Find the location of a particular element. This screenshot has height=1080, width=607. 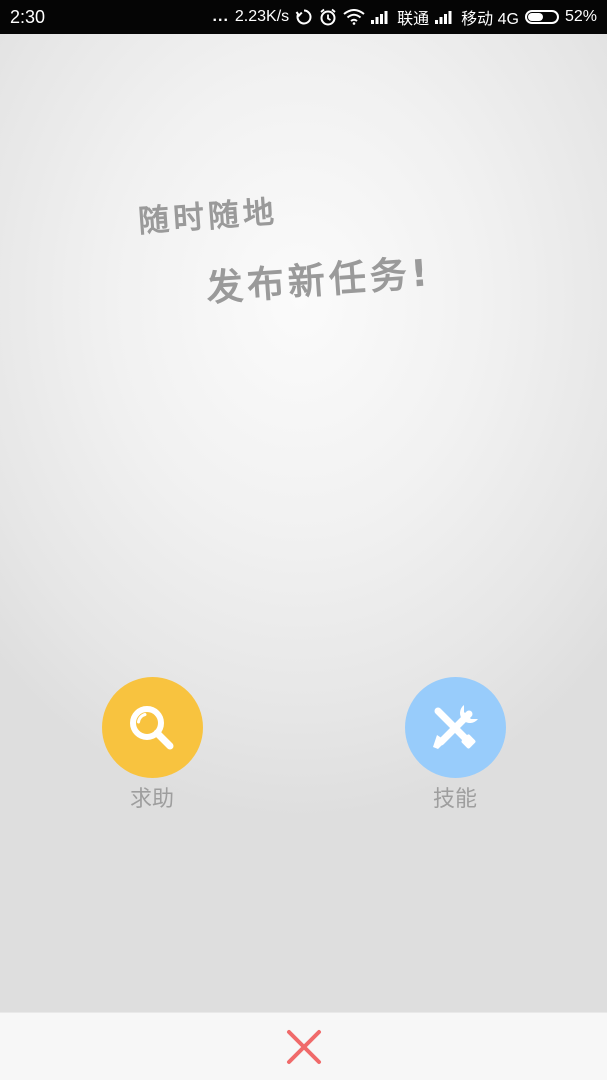

close-button is located at coordinates (304, 1047).